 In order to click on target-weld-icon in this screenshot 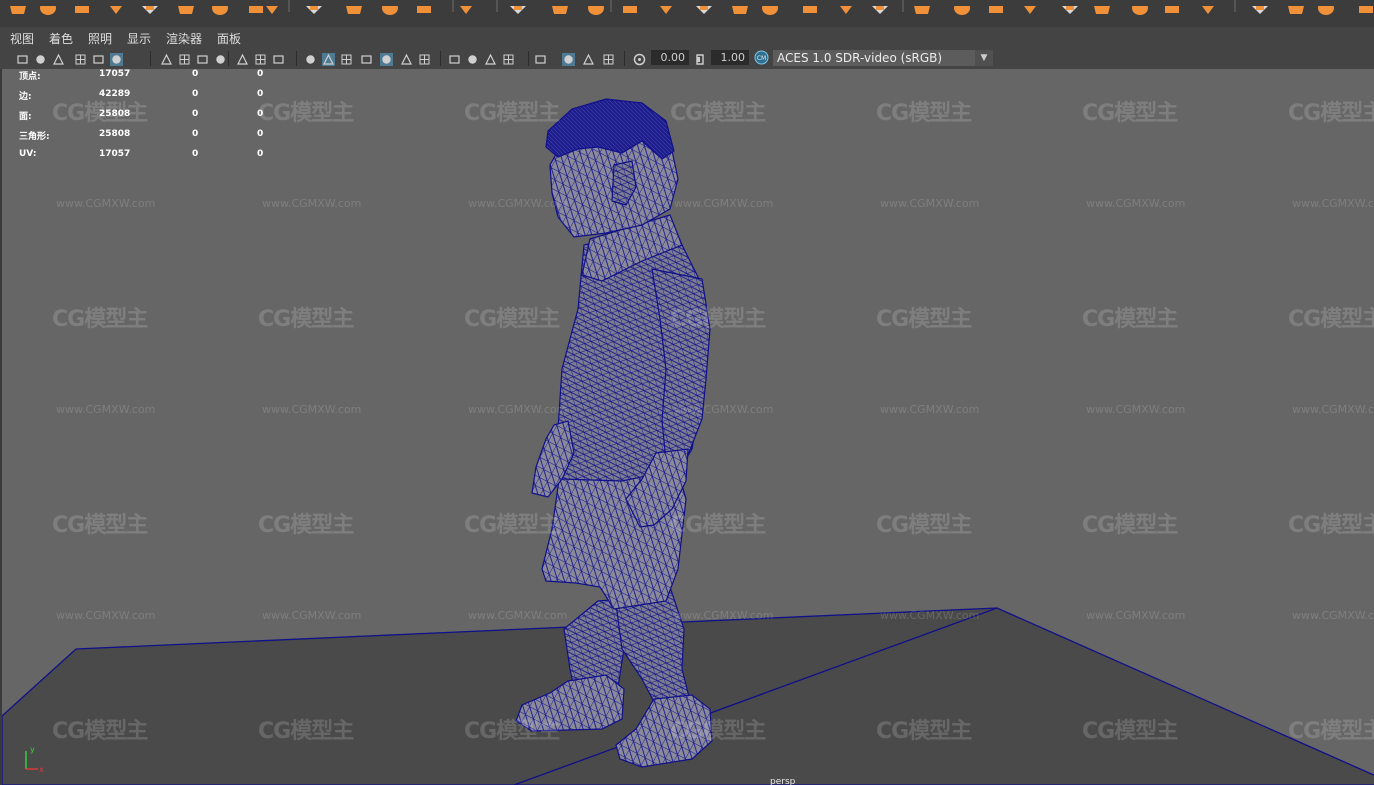, I will do `click(560, 7)`.